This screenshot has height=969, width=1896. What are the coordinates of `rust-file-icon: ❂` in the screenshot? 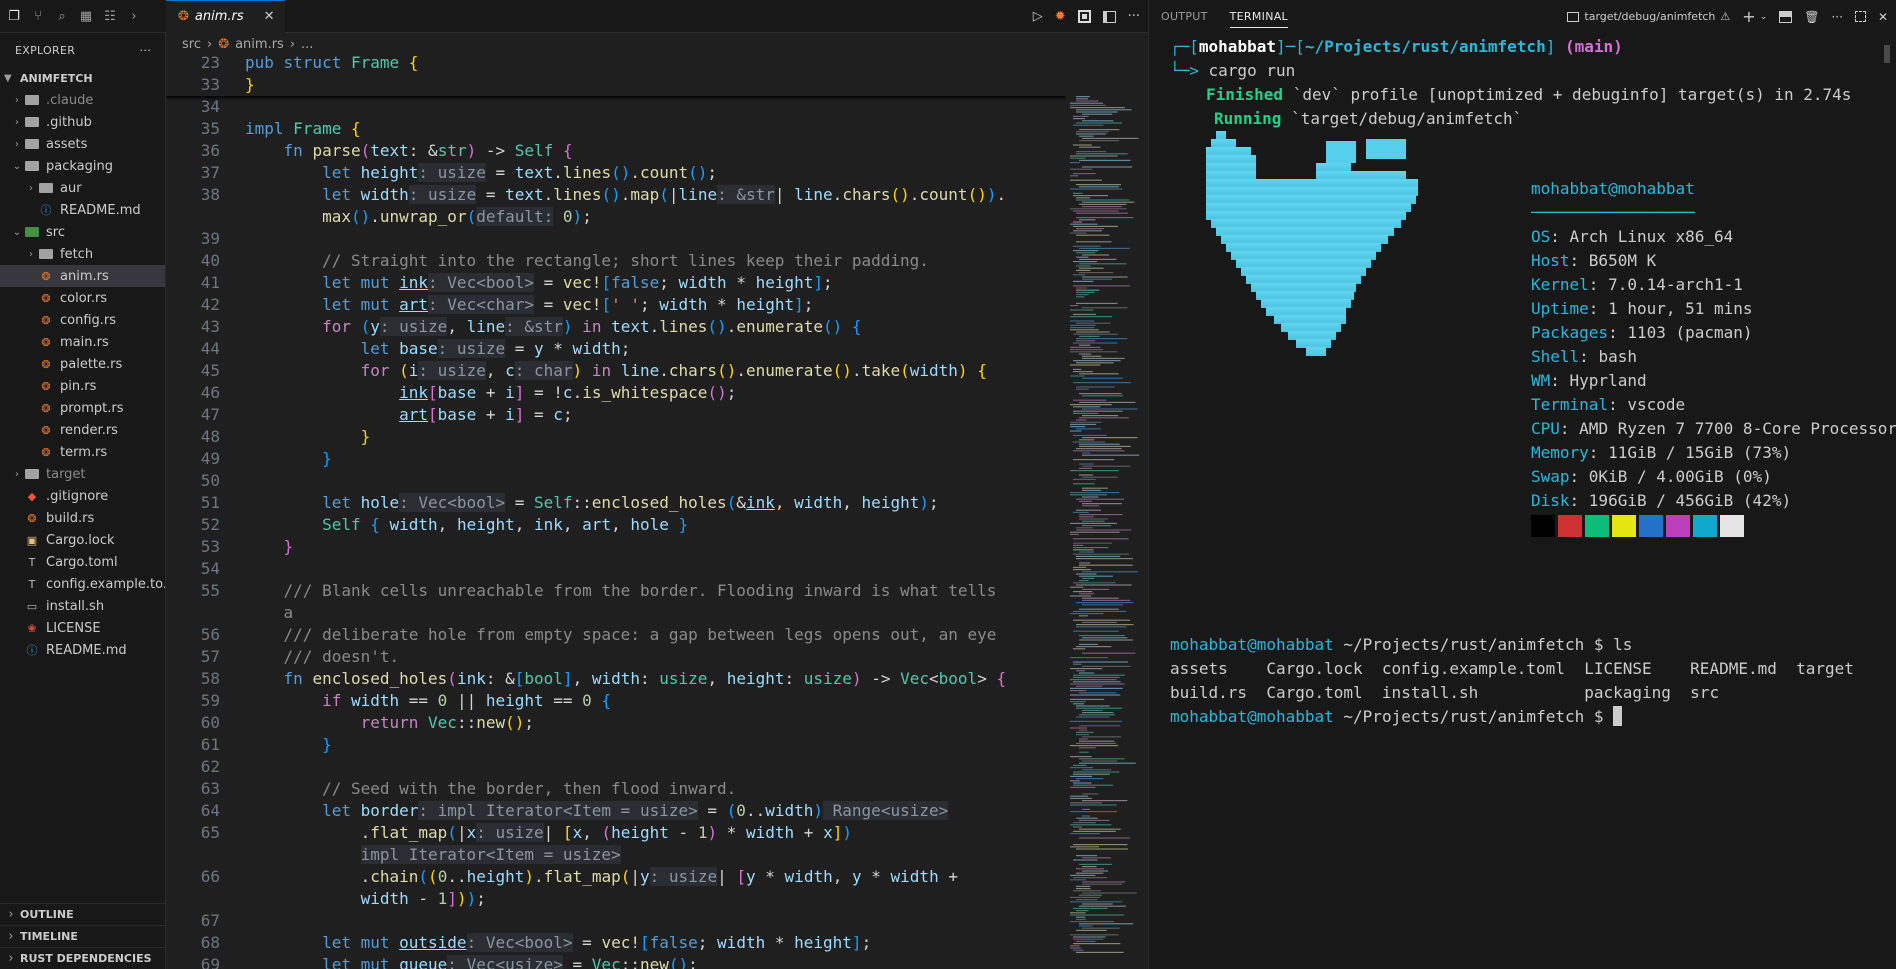 It's located at (46, 408).